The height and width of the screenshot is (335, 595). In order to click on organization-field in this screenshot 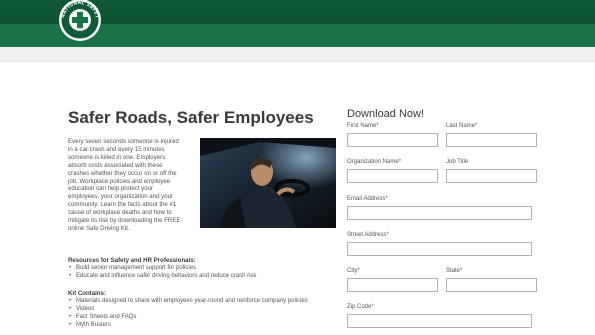, I will do `click(392, 176)`.